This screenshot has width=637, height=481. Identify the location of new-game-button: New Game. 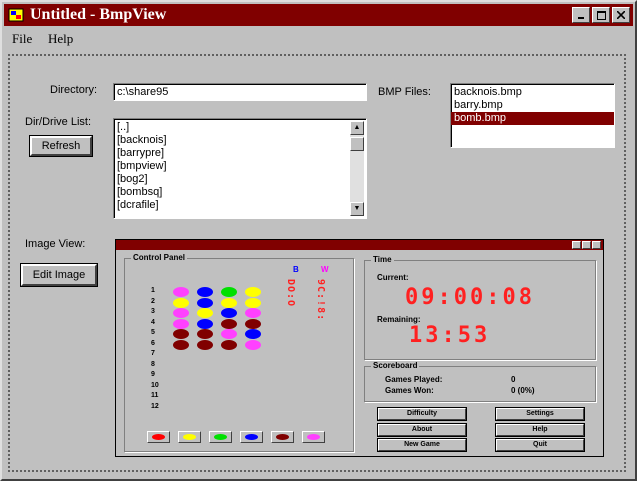
(422, 445).